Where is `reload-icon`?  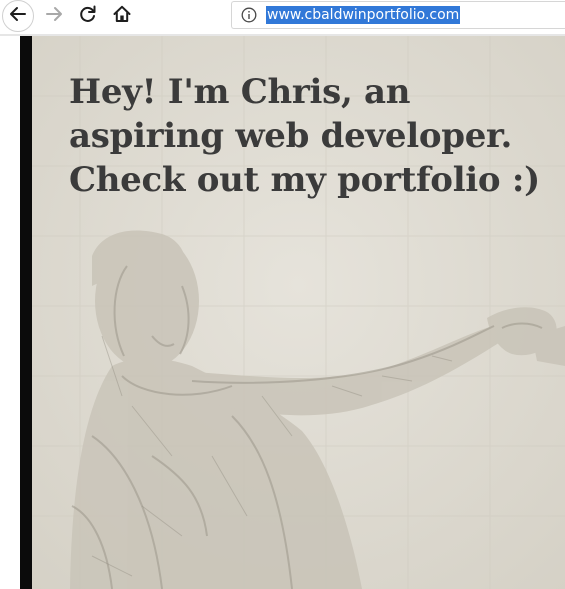
reload-icon is located at coordinates (88, 16).